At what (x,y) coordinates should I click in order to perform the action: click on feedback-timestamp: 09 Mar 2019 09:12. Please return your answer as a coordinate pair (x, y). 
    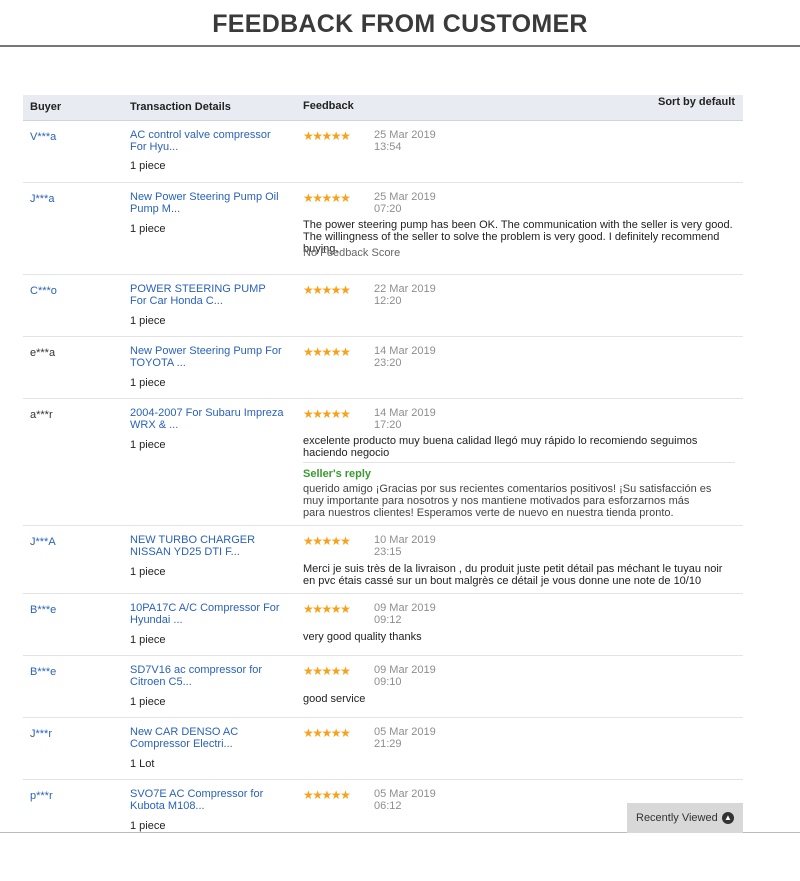
    Looking at the image, I should click on (405, 614).